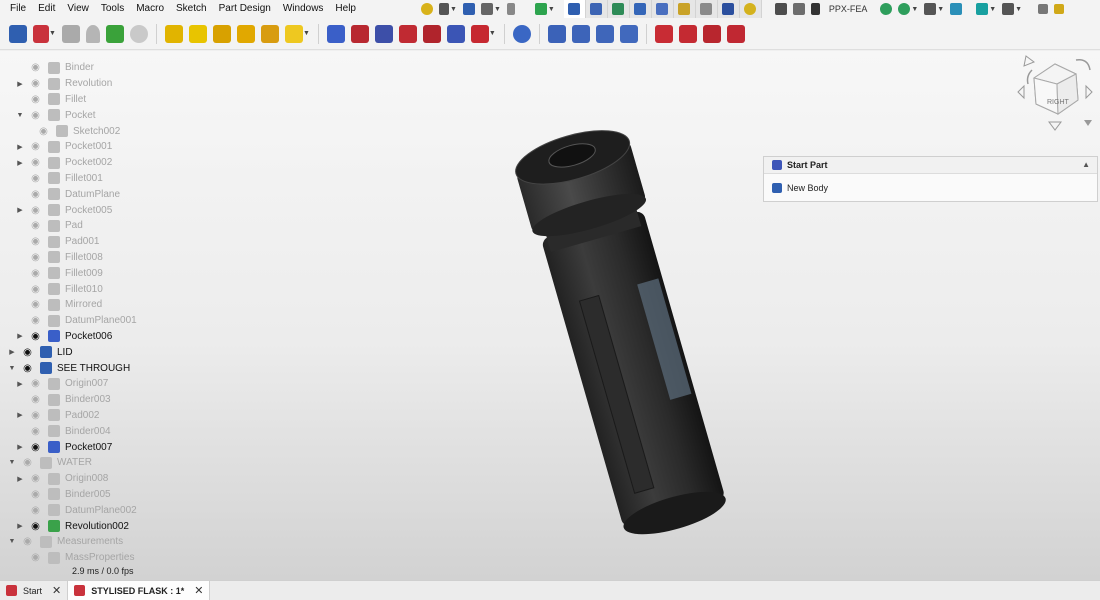 This screenshot has width=1100, height=600. I want to click on measure-icon, so click(444, 9).